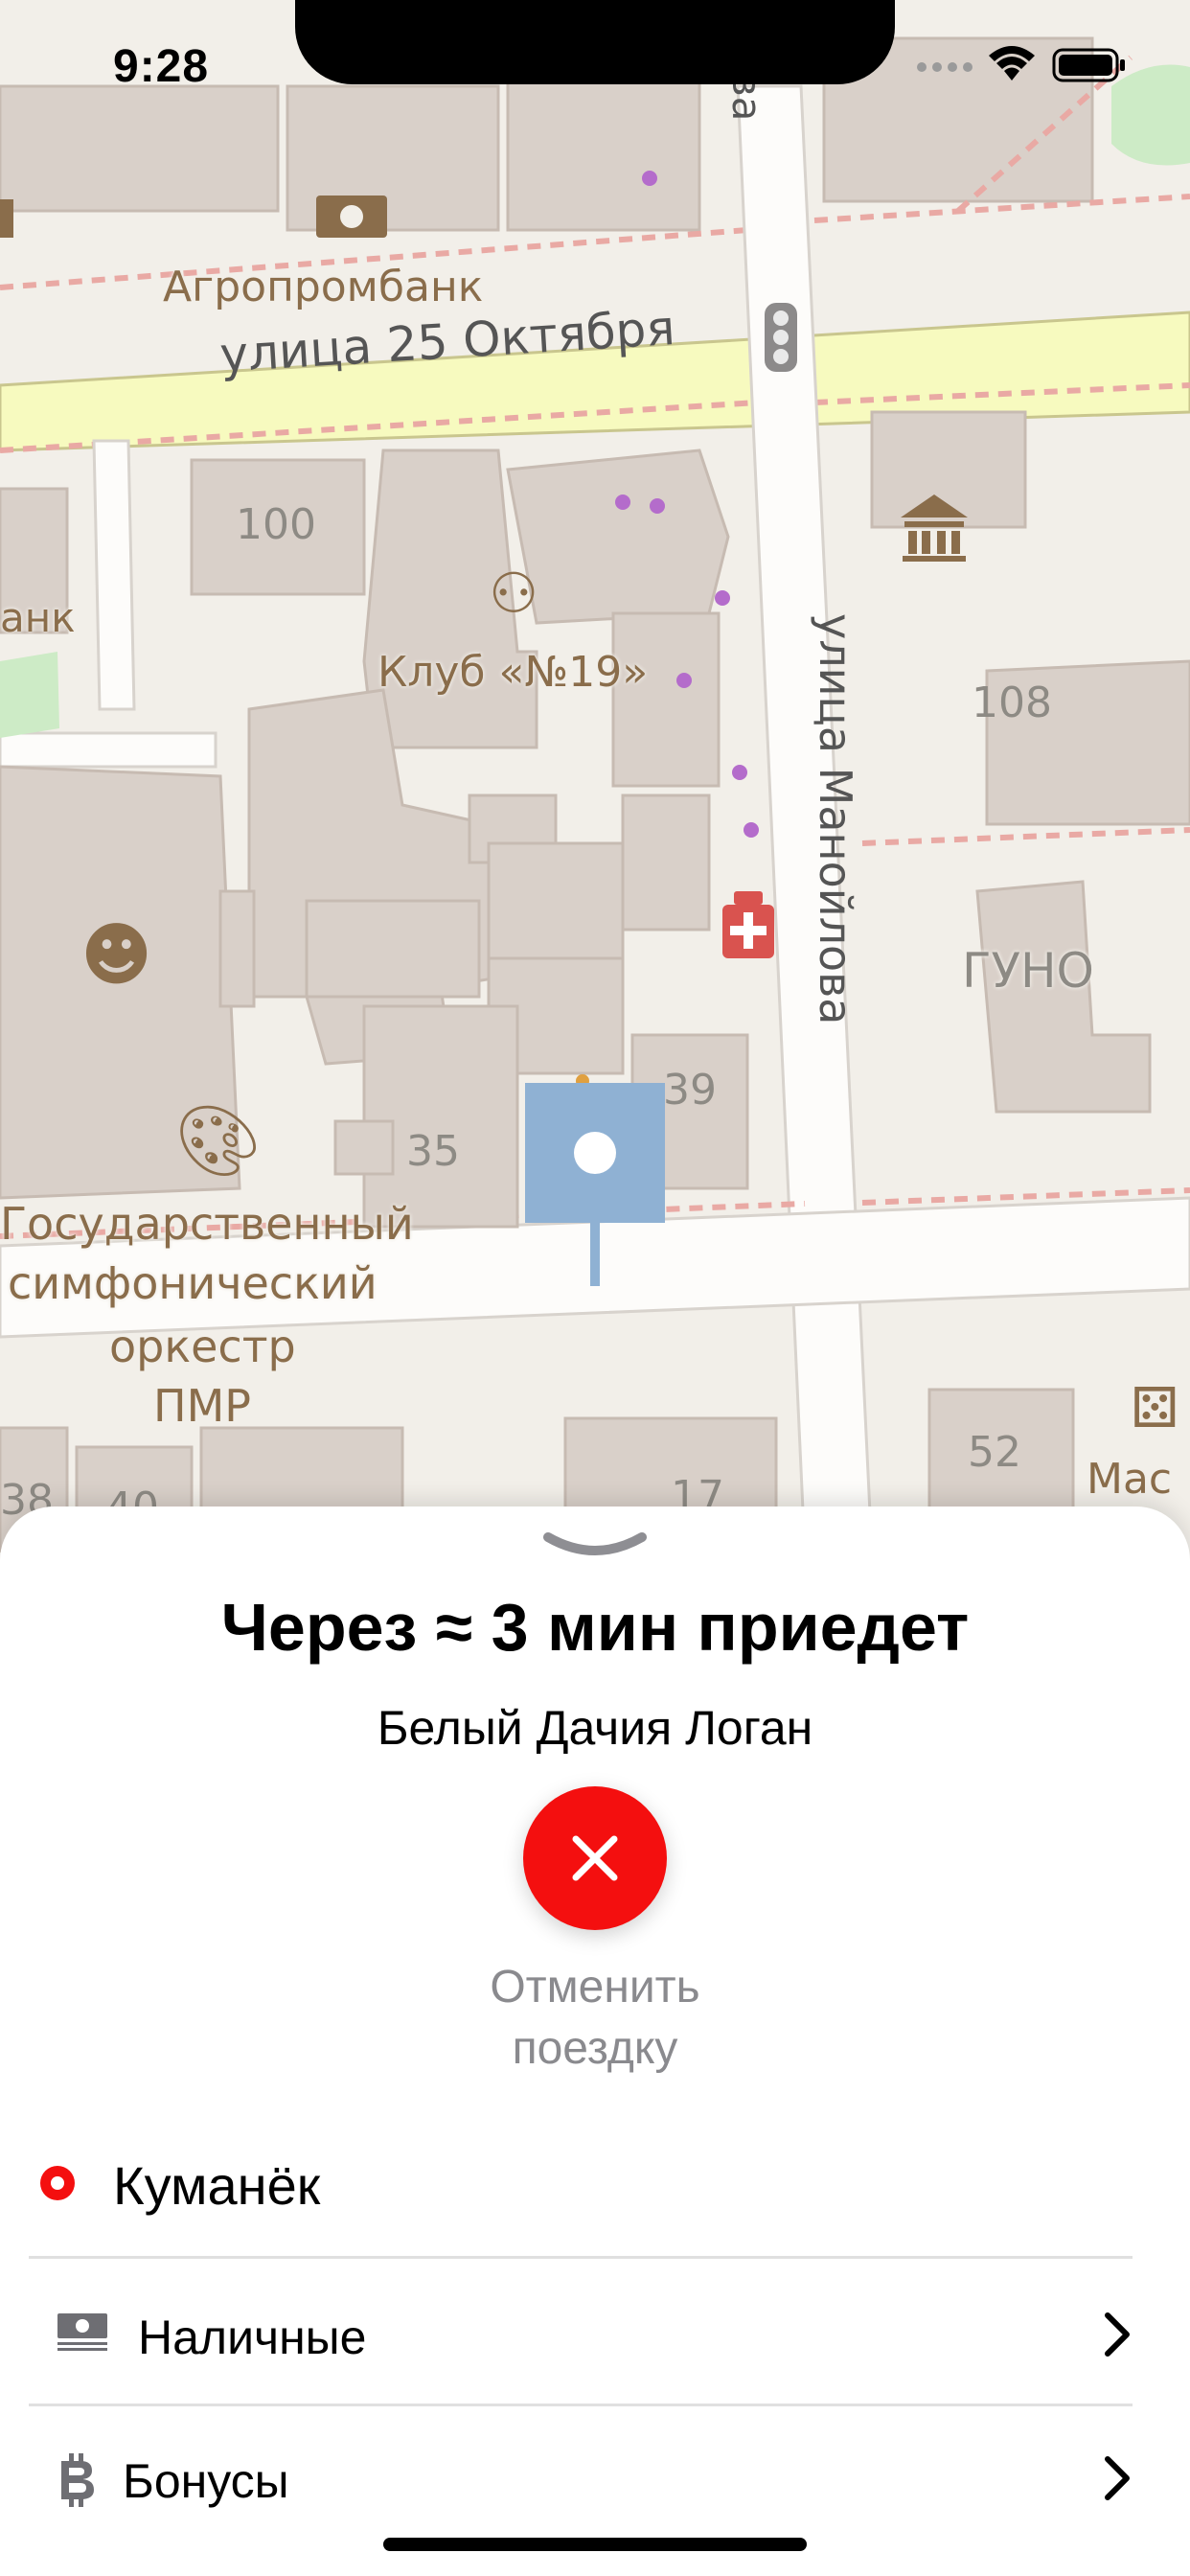 The width and height of the screenshot is (1190, 2576). I want to click on battery-icon, so click(1089, 65).